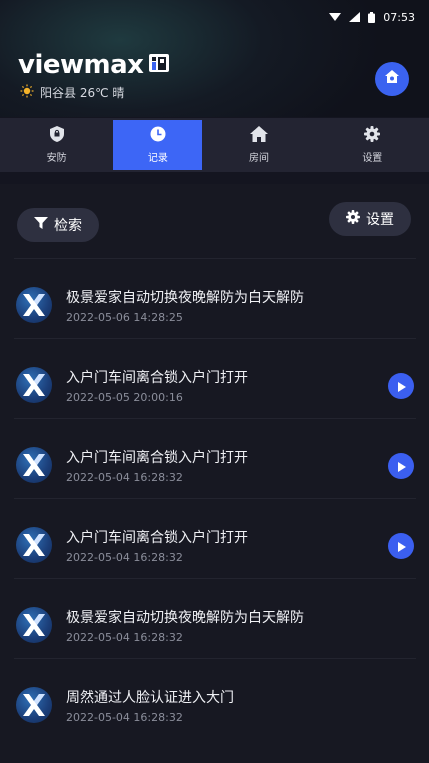 The width and height of the screenshot is (429, 763). What do you see at coordinates (355, 17) in the screenshot?
I see `signal-icon` at bounding box center [355, 17].